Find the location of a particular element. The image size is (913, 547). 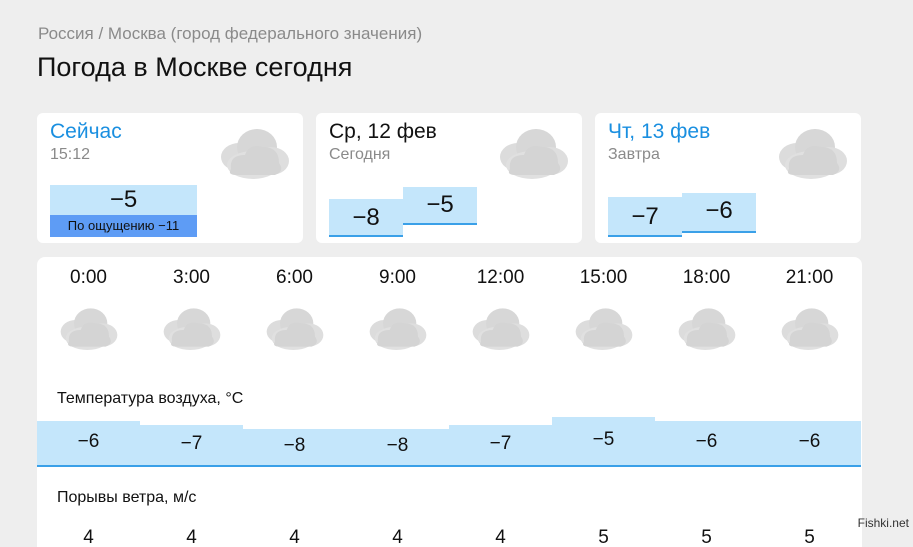

watermark: Fishki.net is located at coordinates (883, 523).